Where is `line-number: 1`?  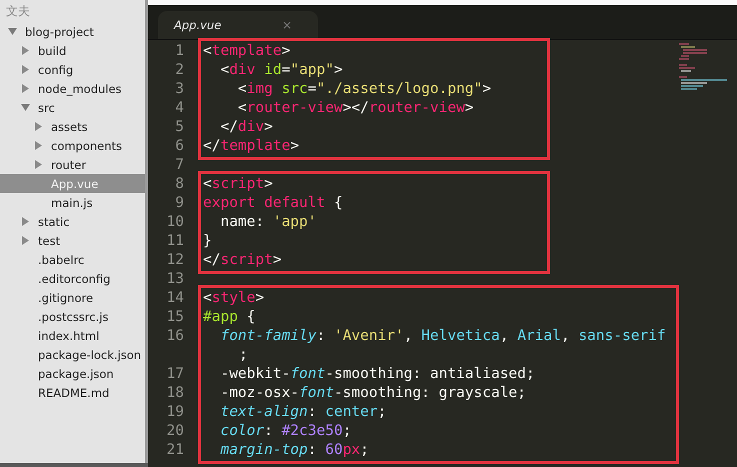 line-number: 1 is located at coordinates (179, 51).